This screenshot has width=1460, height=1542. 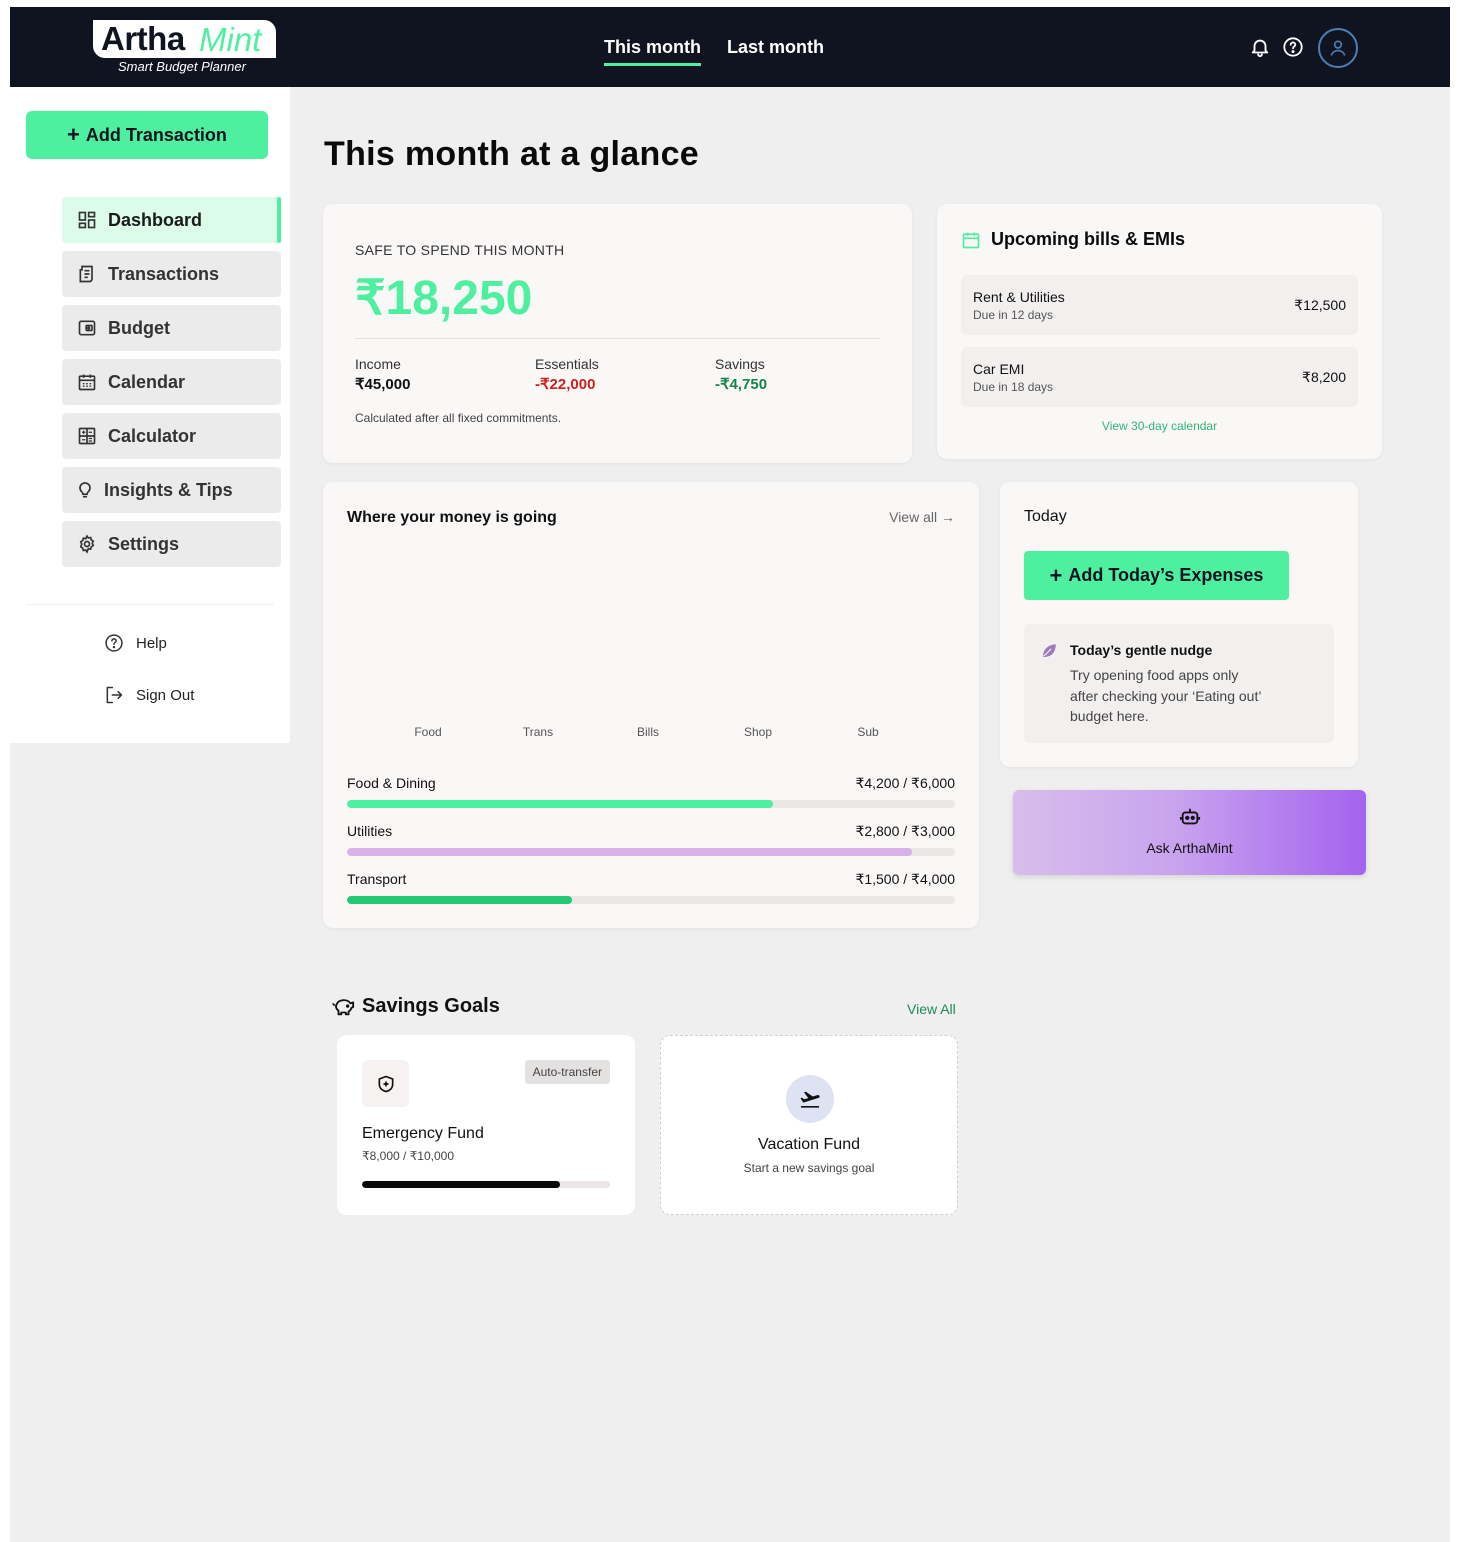 What do you see at coordinates (150, 604) in the screenshot?
I see `sidebar-divider` at bounding box center [150, 604].